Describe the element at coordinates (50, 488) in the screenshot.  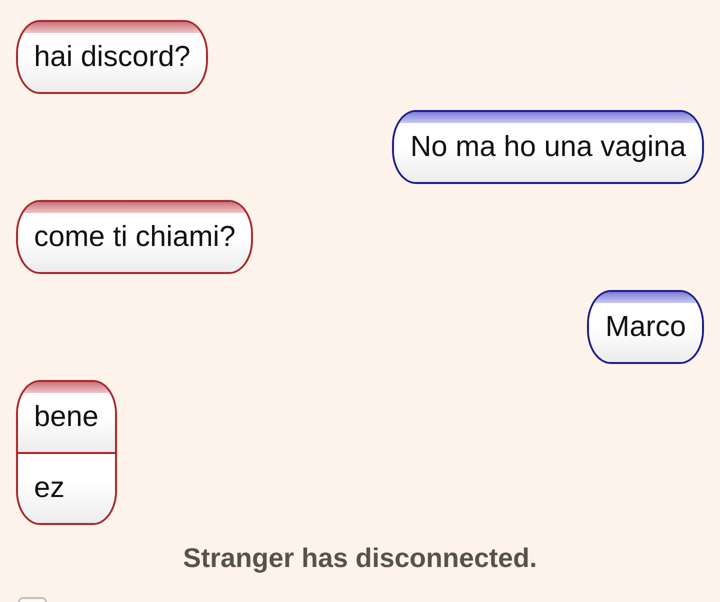
I see `message-text: ez` at that location.